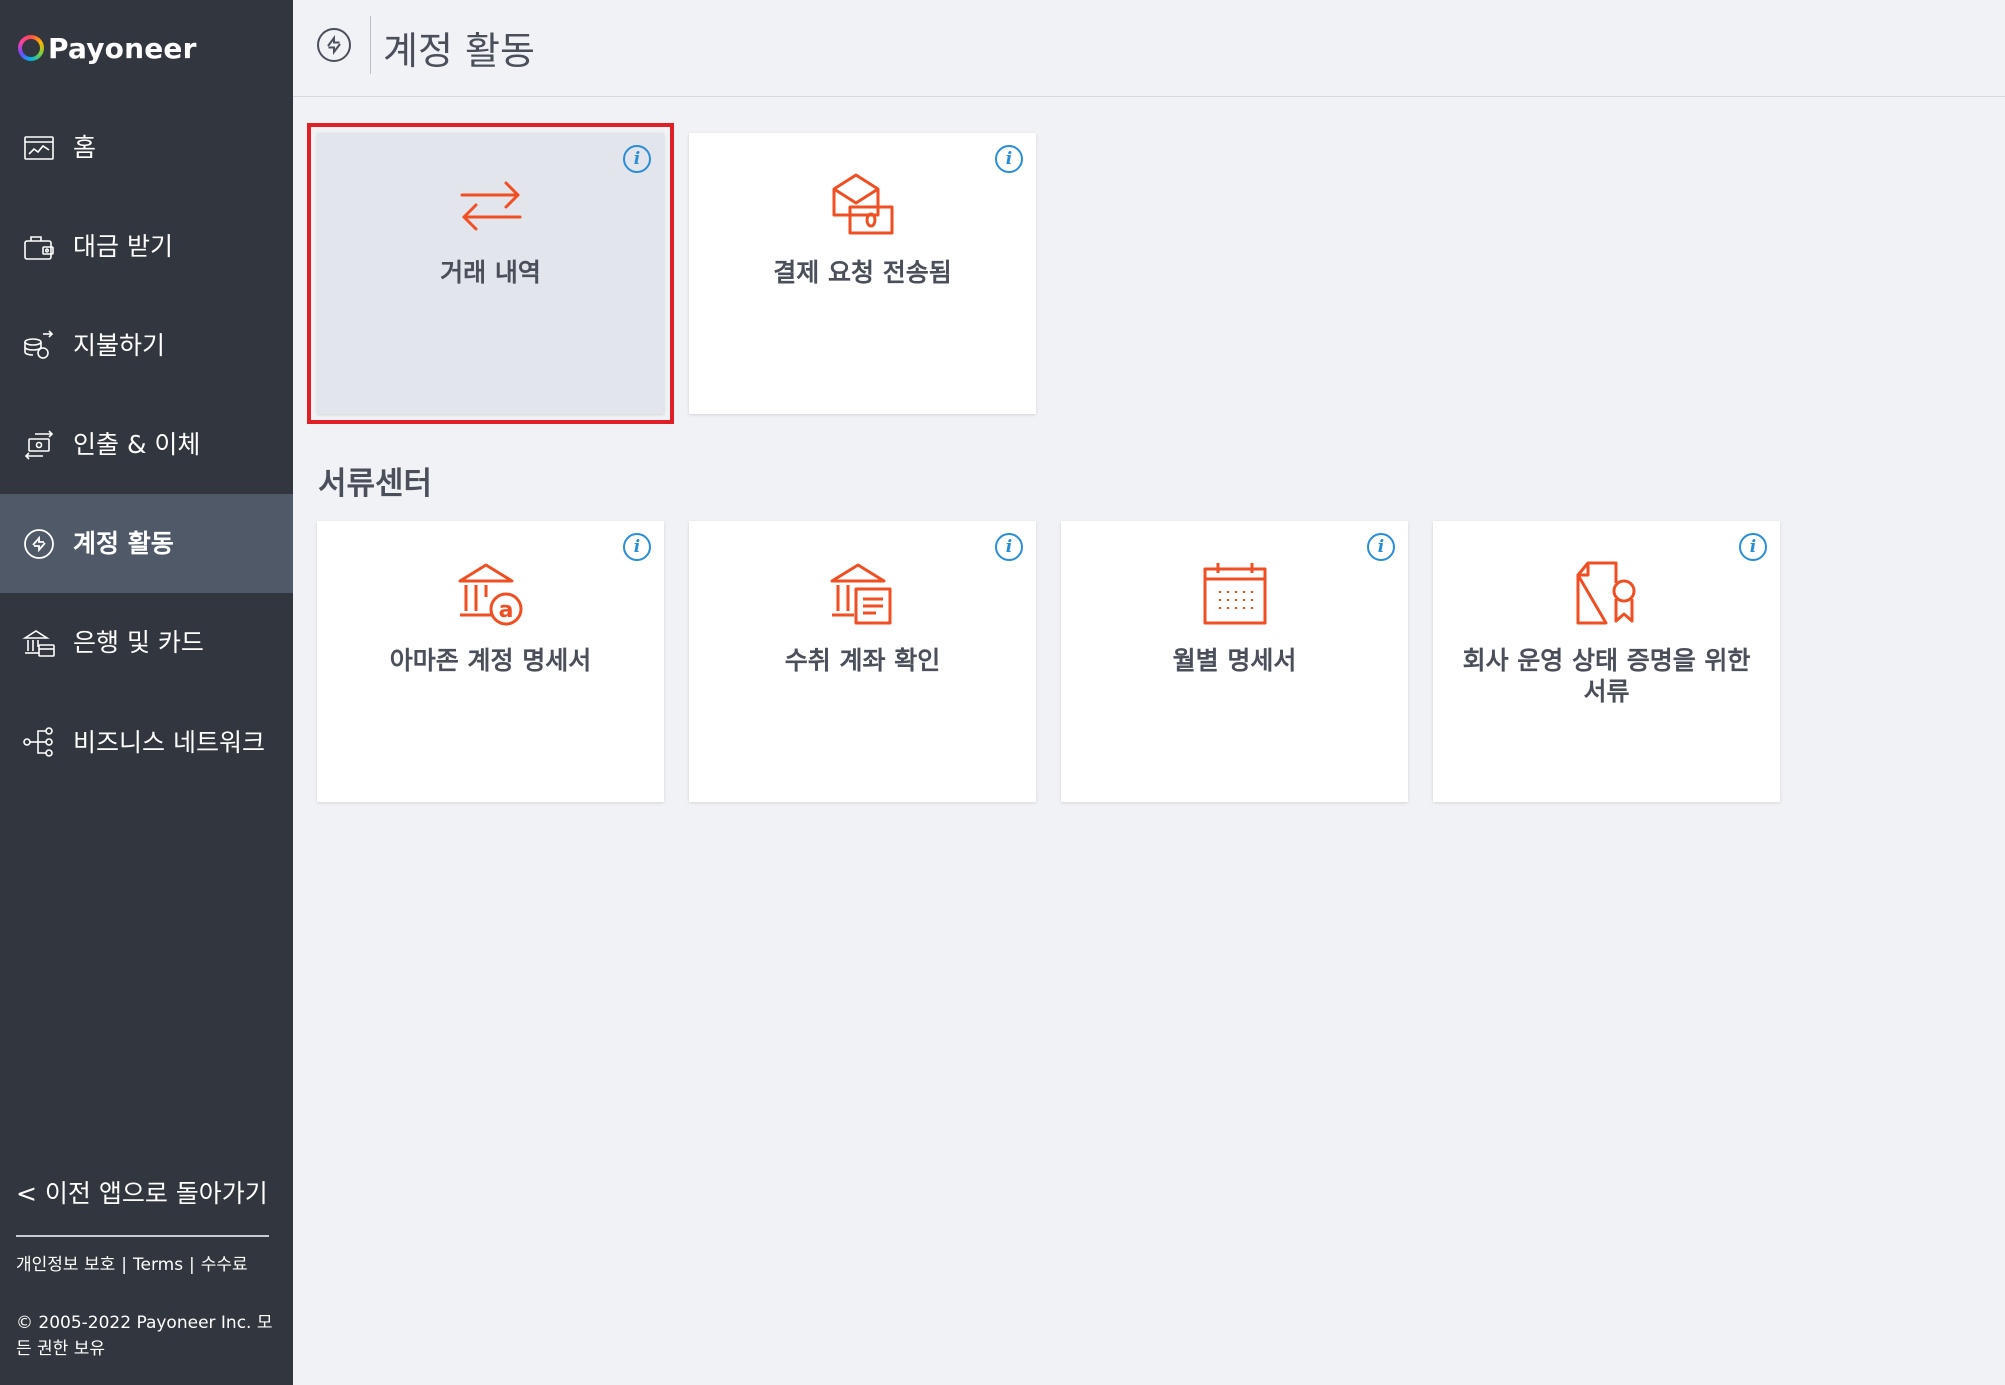  I want to click on page-header: 계정 활동, so click(1149, 48).